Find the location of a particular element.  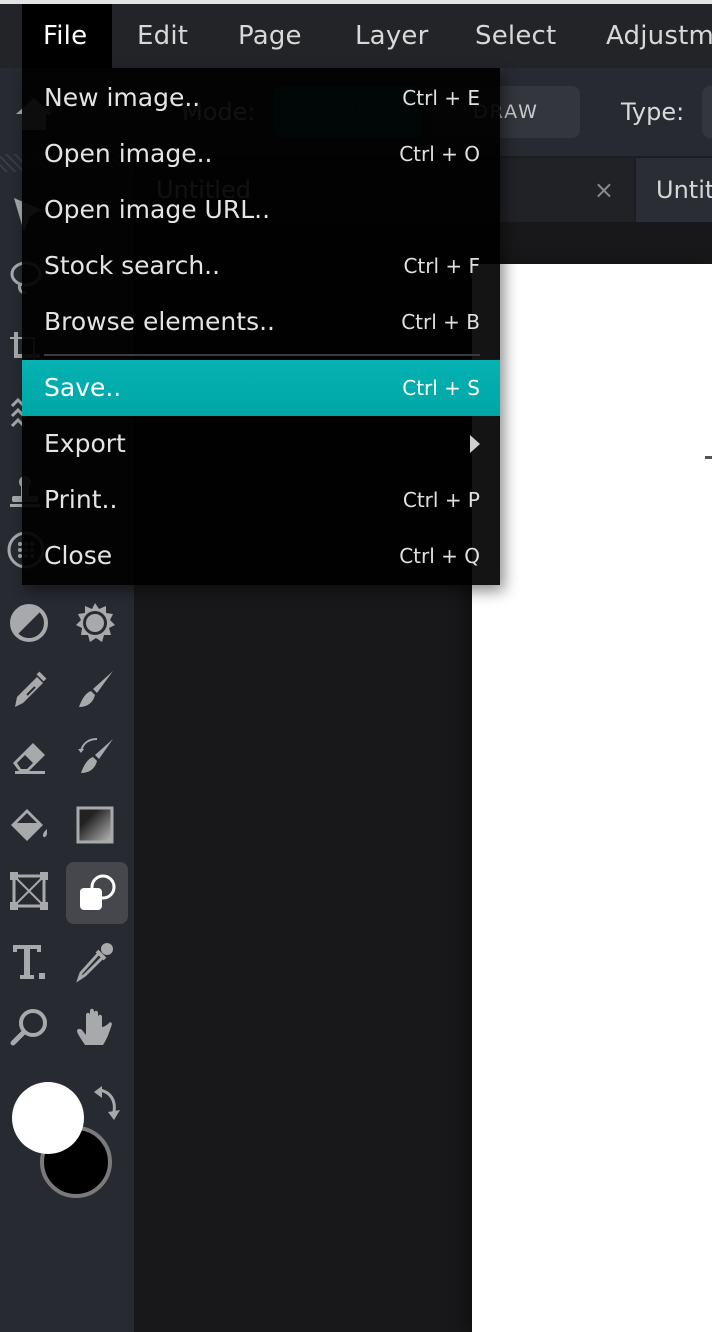

close-tab-icon: × is located at coordinates (604, 190).